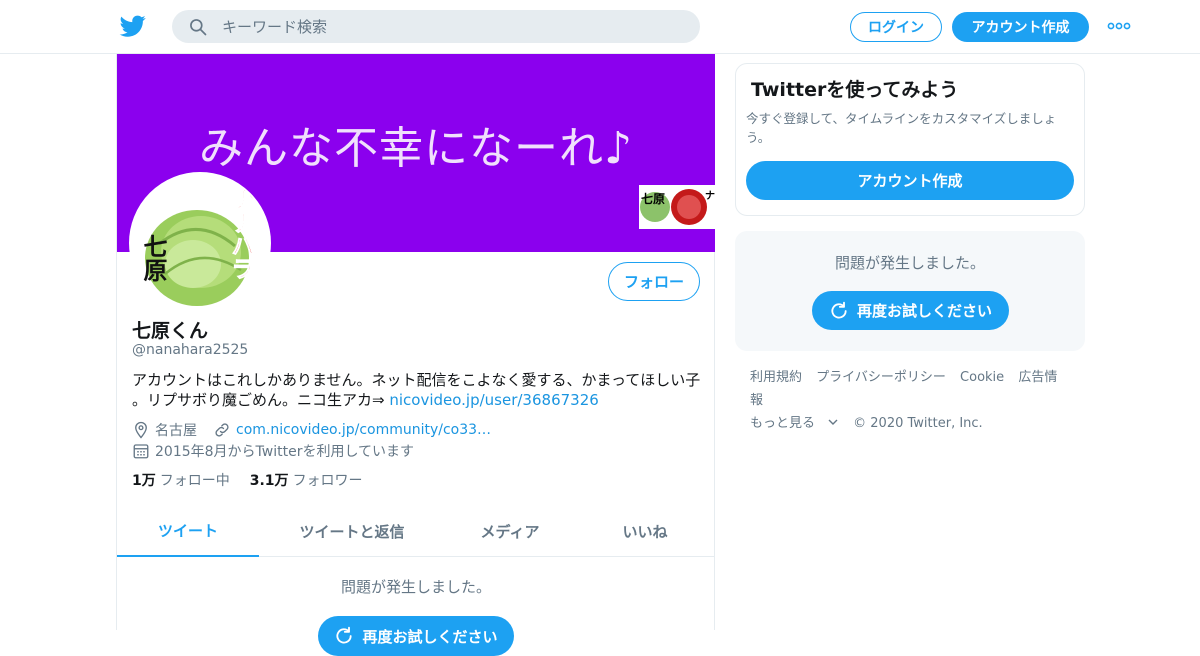 The image size is (1200, 656). Describe the element at coordinates (909, 263) in the screenshot. I see `sidebar-error-message: 問題が発生しました。` at that location.